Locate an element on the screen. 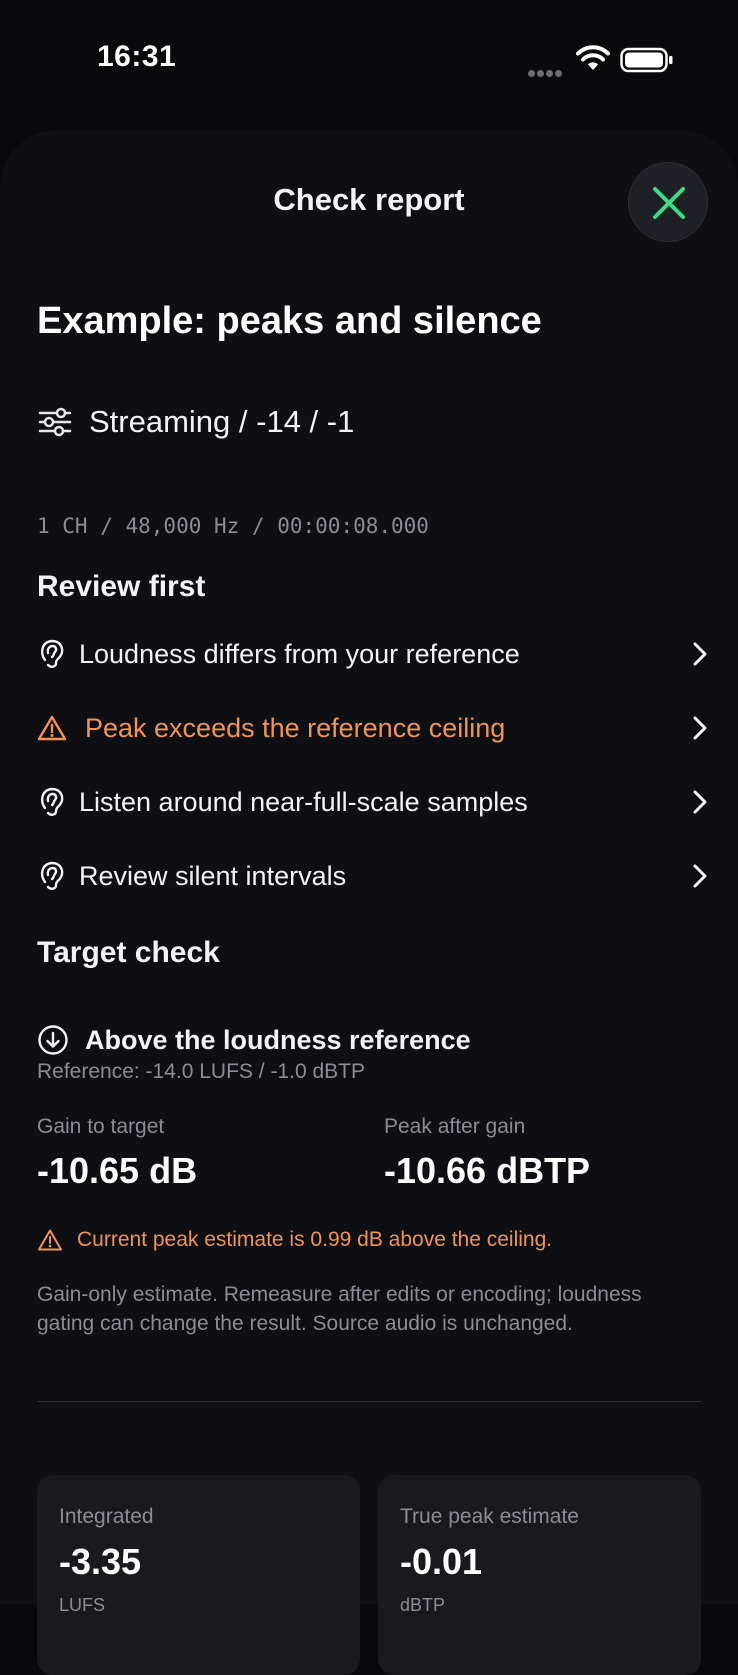 This screenshot has width=738, height=1675. reference-line: Reference: -14.0 LUFS / -1.0 dBTP is located at coordinates (201, 1071).